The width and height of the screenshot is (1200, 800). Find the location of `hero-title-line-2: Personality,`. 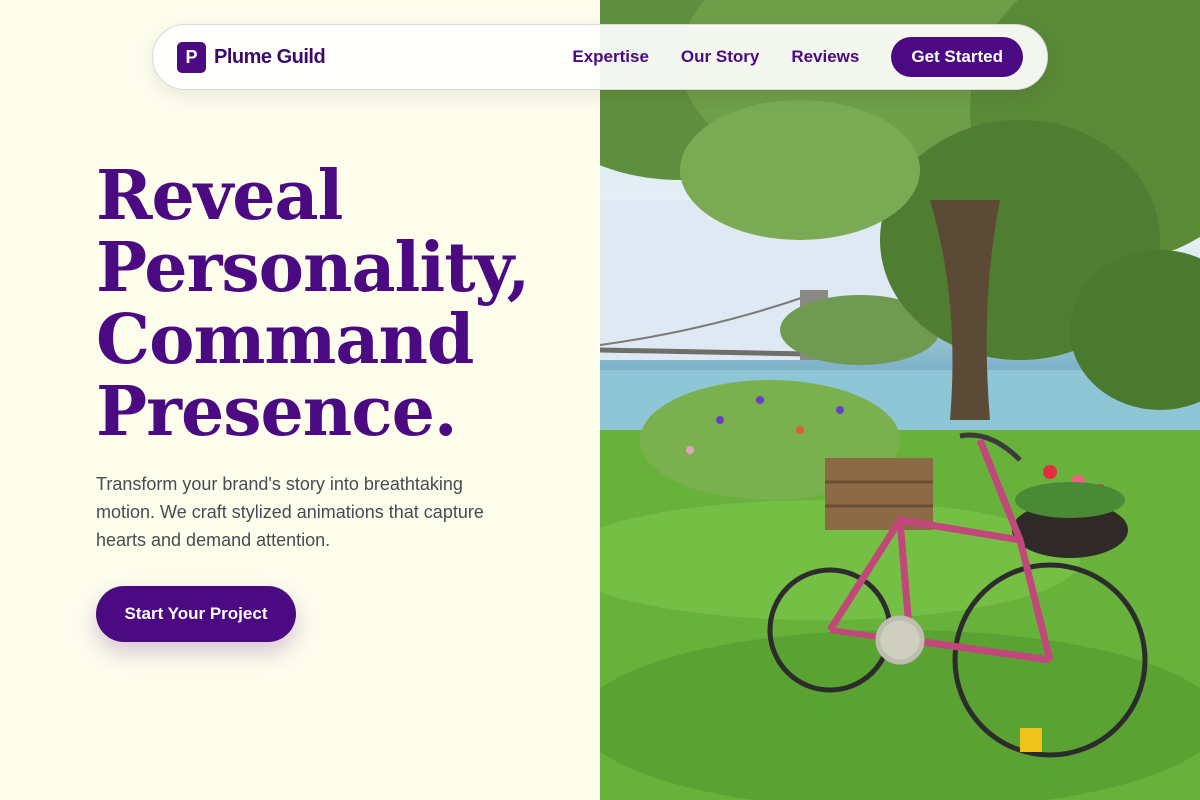

hero-title-line-2: Personality, is located at coordinates (313, 268).